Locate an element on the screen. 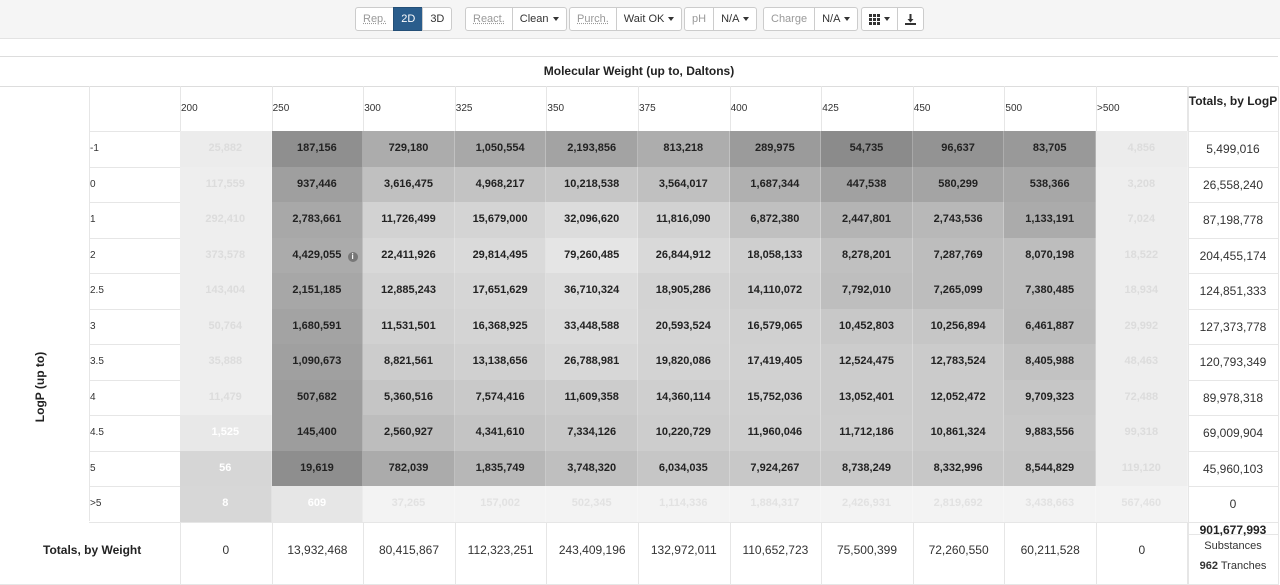 Image resolution: width=1280 pixels, height=585 pixels. tranche-cell: 729,180 is located at coordinates (409, 149).